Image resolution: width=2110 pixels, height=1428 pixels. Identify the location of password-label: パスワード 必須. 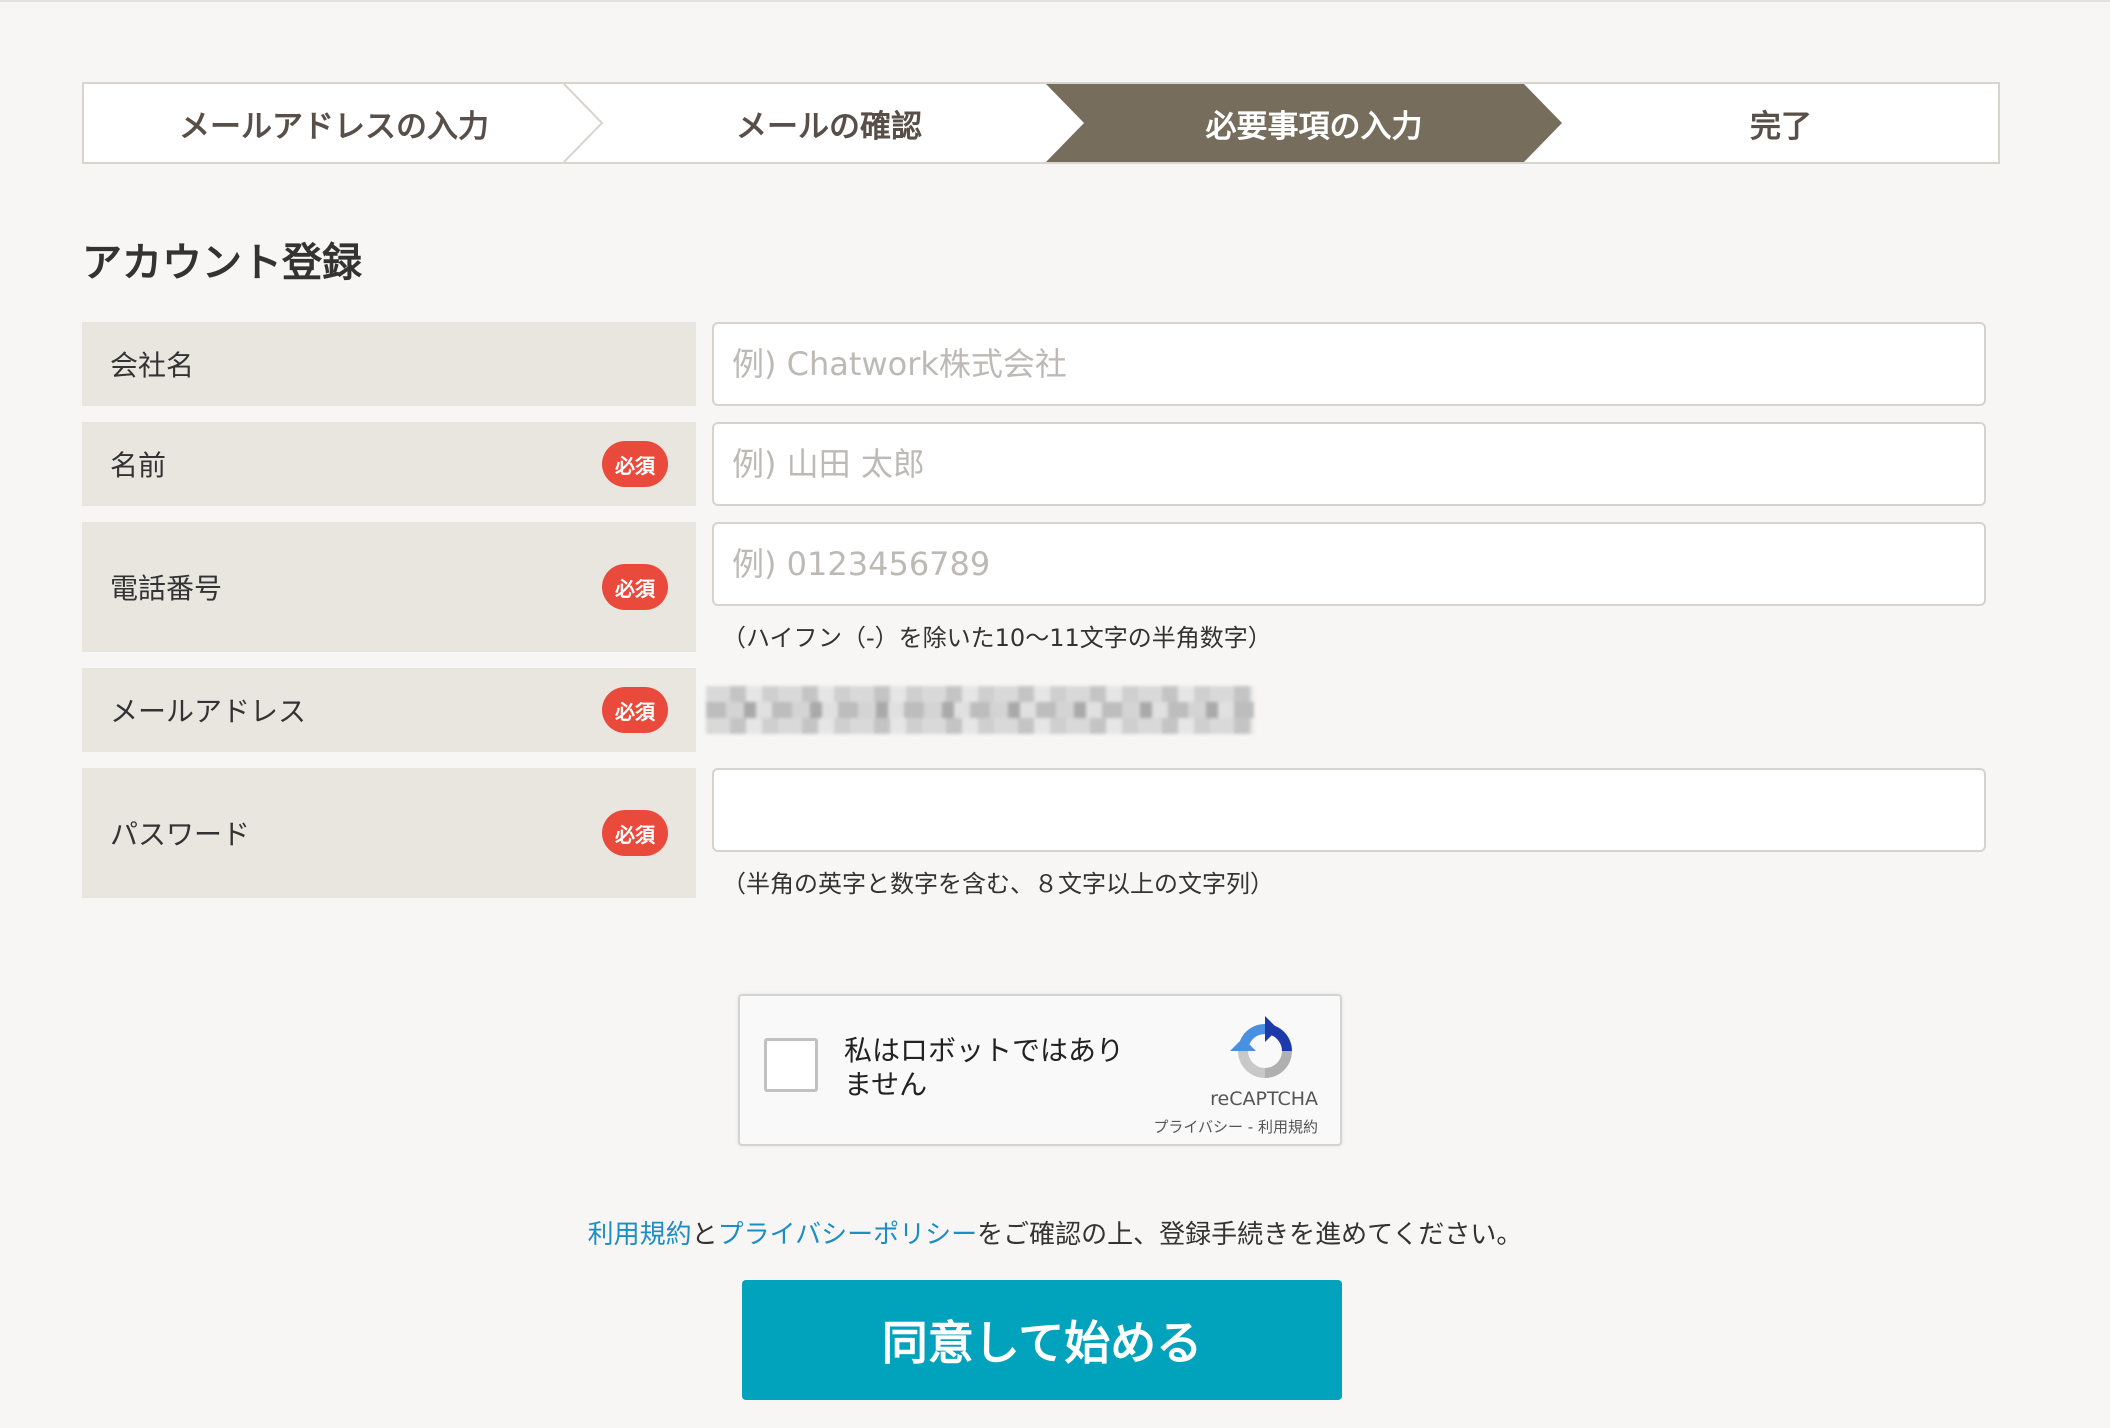
(389, 833).